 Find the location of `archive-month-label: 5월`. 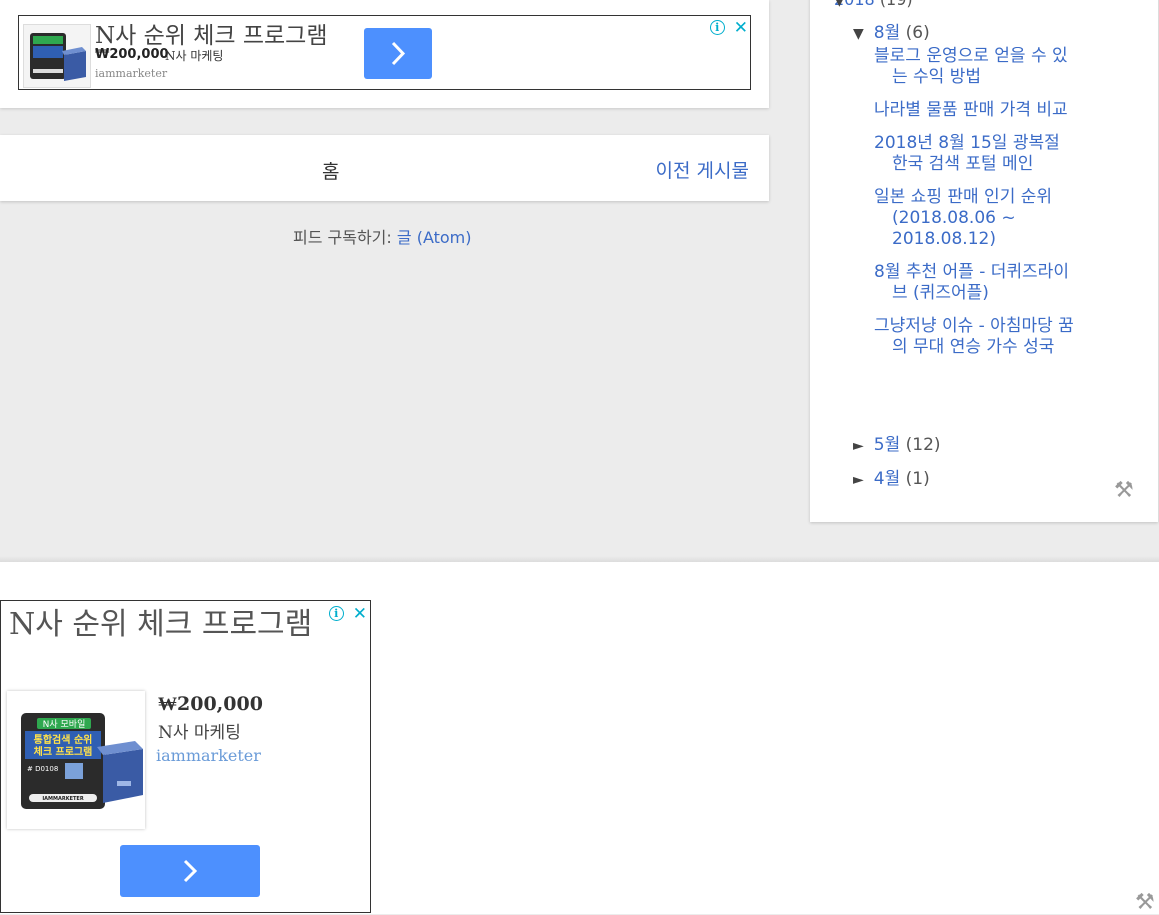

archive-month-label: 5월 is located at coordinates (887, 445).